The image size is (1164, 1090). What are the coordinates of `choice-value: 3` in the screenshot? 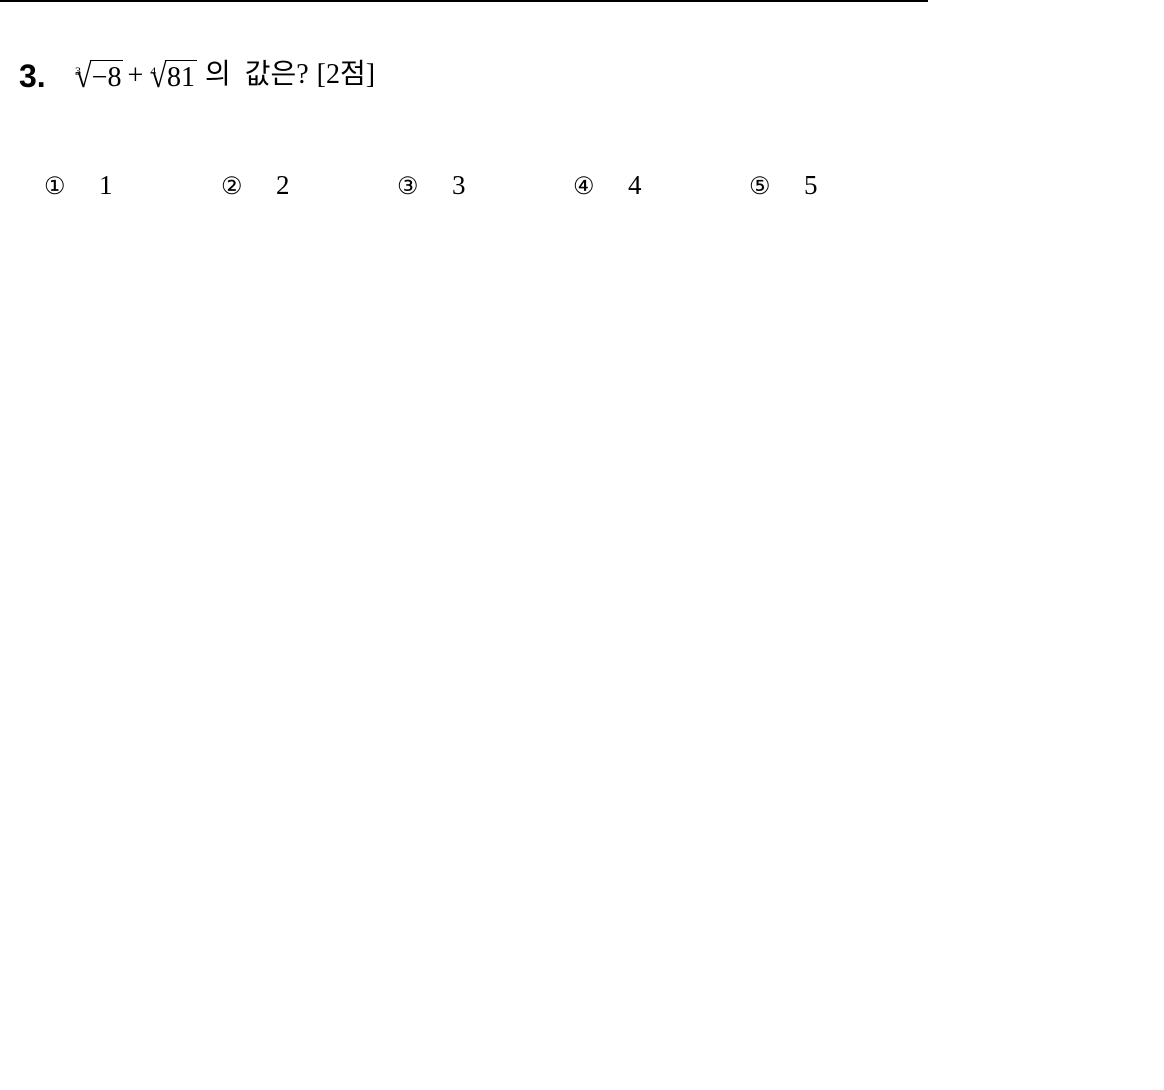 It's located at (459, 185).